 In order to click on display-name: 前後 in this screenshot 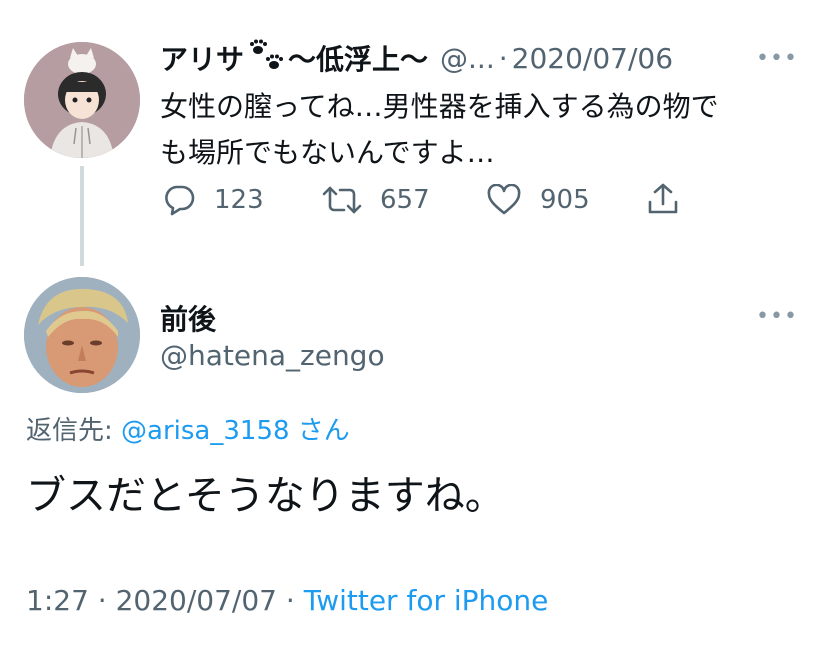, I will do `click(188, 318)`.